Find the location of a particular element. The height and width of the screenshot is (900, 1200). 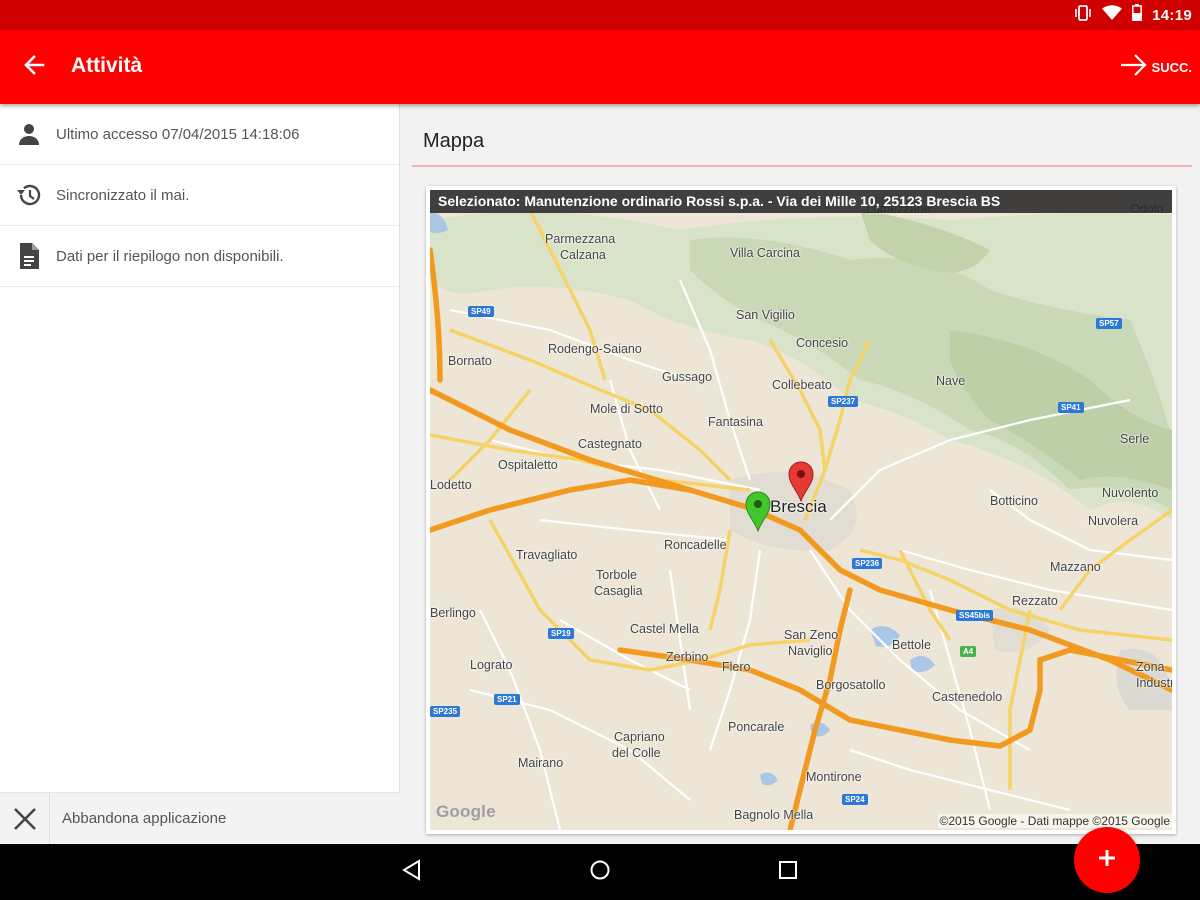

map-label: Bettole is located at coordinates (911, 645).